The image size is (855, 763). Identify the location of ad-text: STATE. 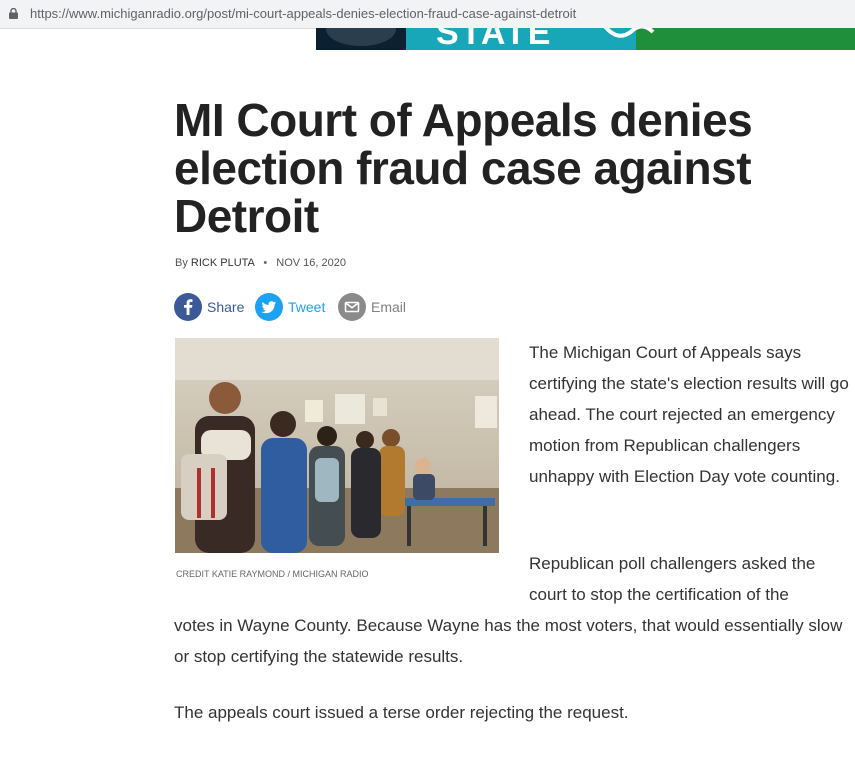
(494, 39).